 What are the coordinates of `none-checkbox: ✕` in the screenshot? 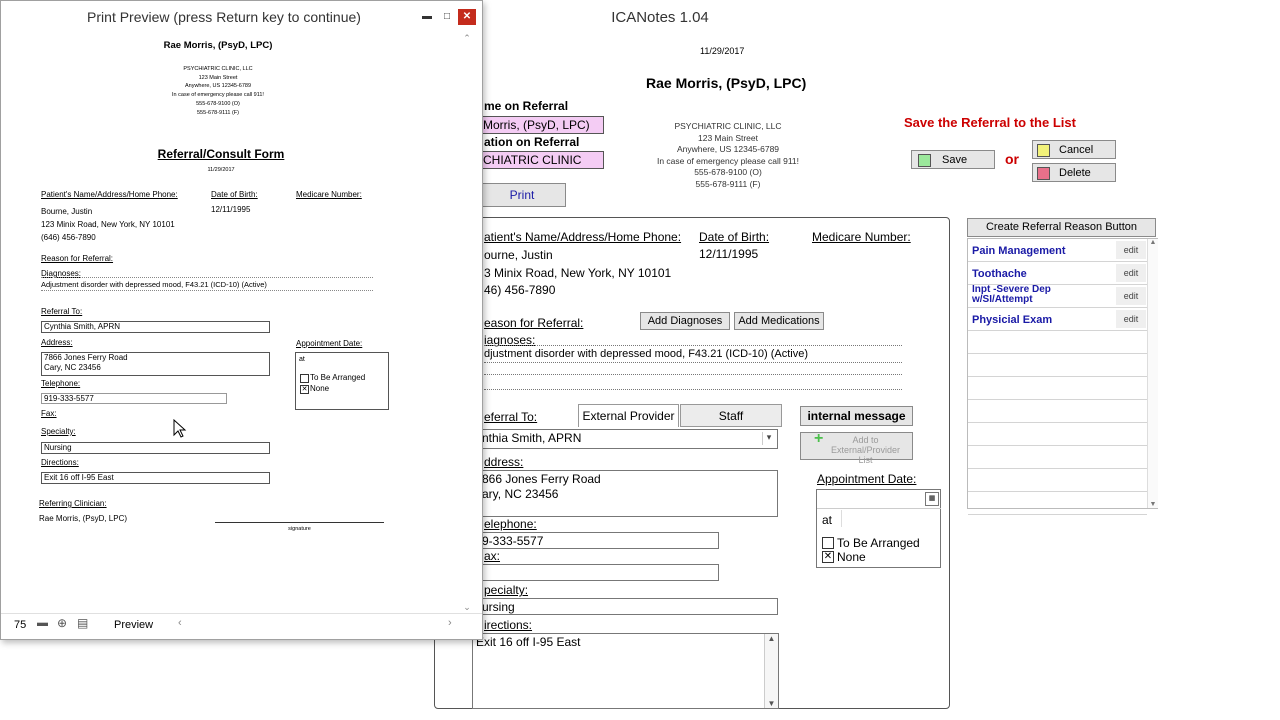 It's located at (828, 557).